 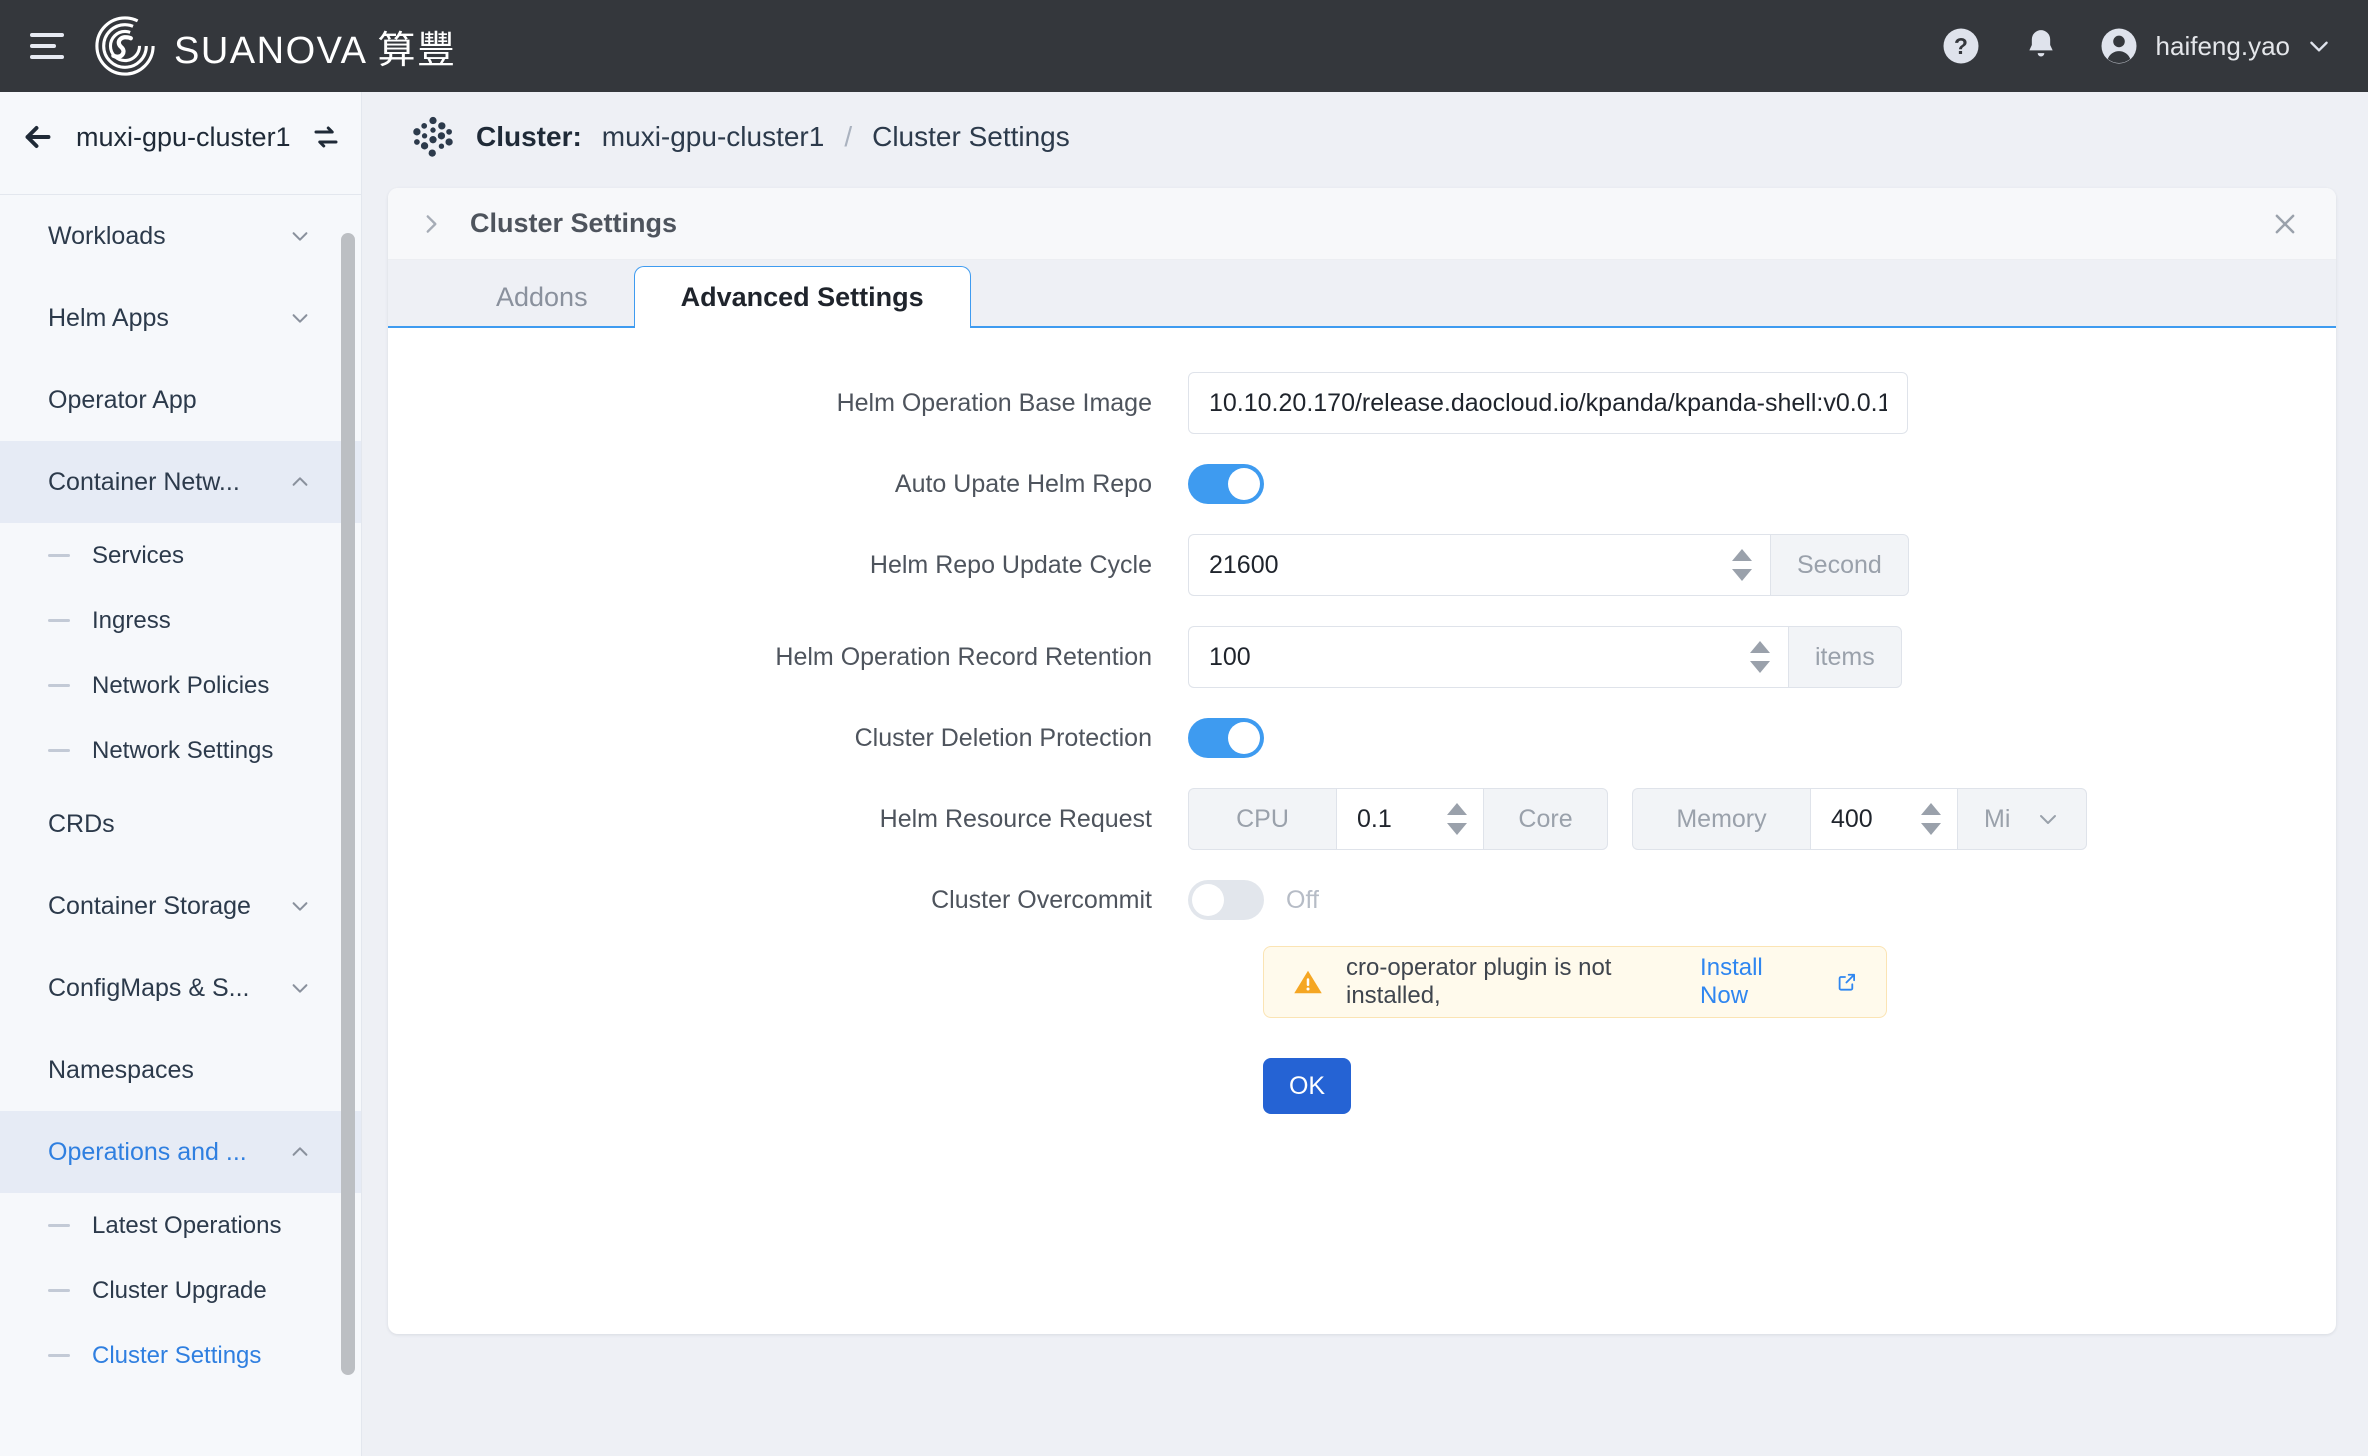 I want to click on input-value: 21600, so click(x=1244, y=564).